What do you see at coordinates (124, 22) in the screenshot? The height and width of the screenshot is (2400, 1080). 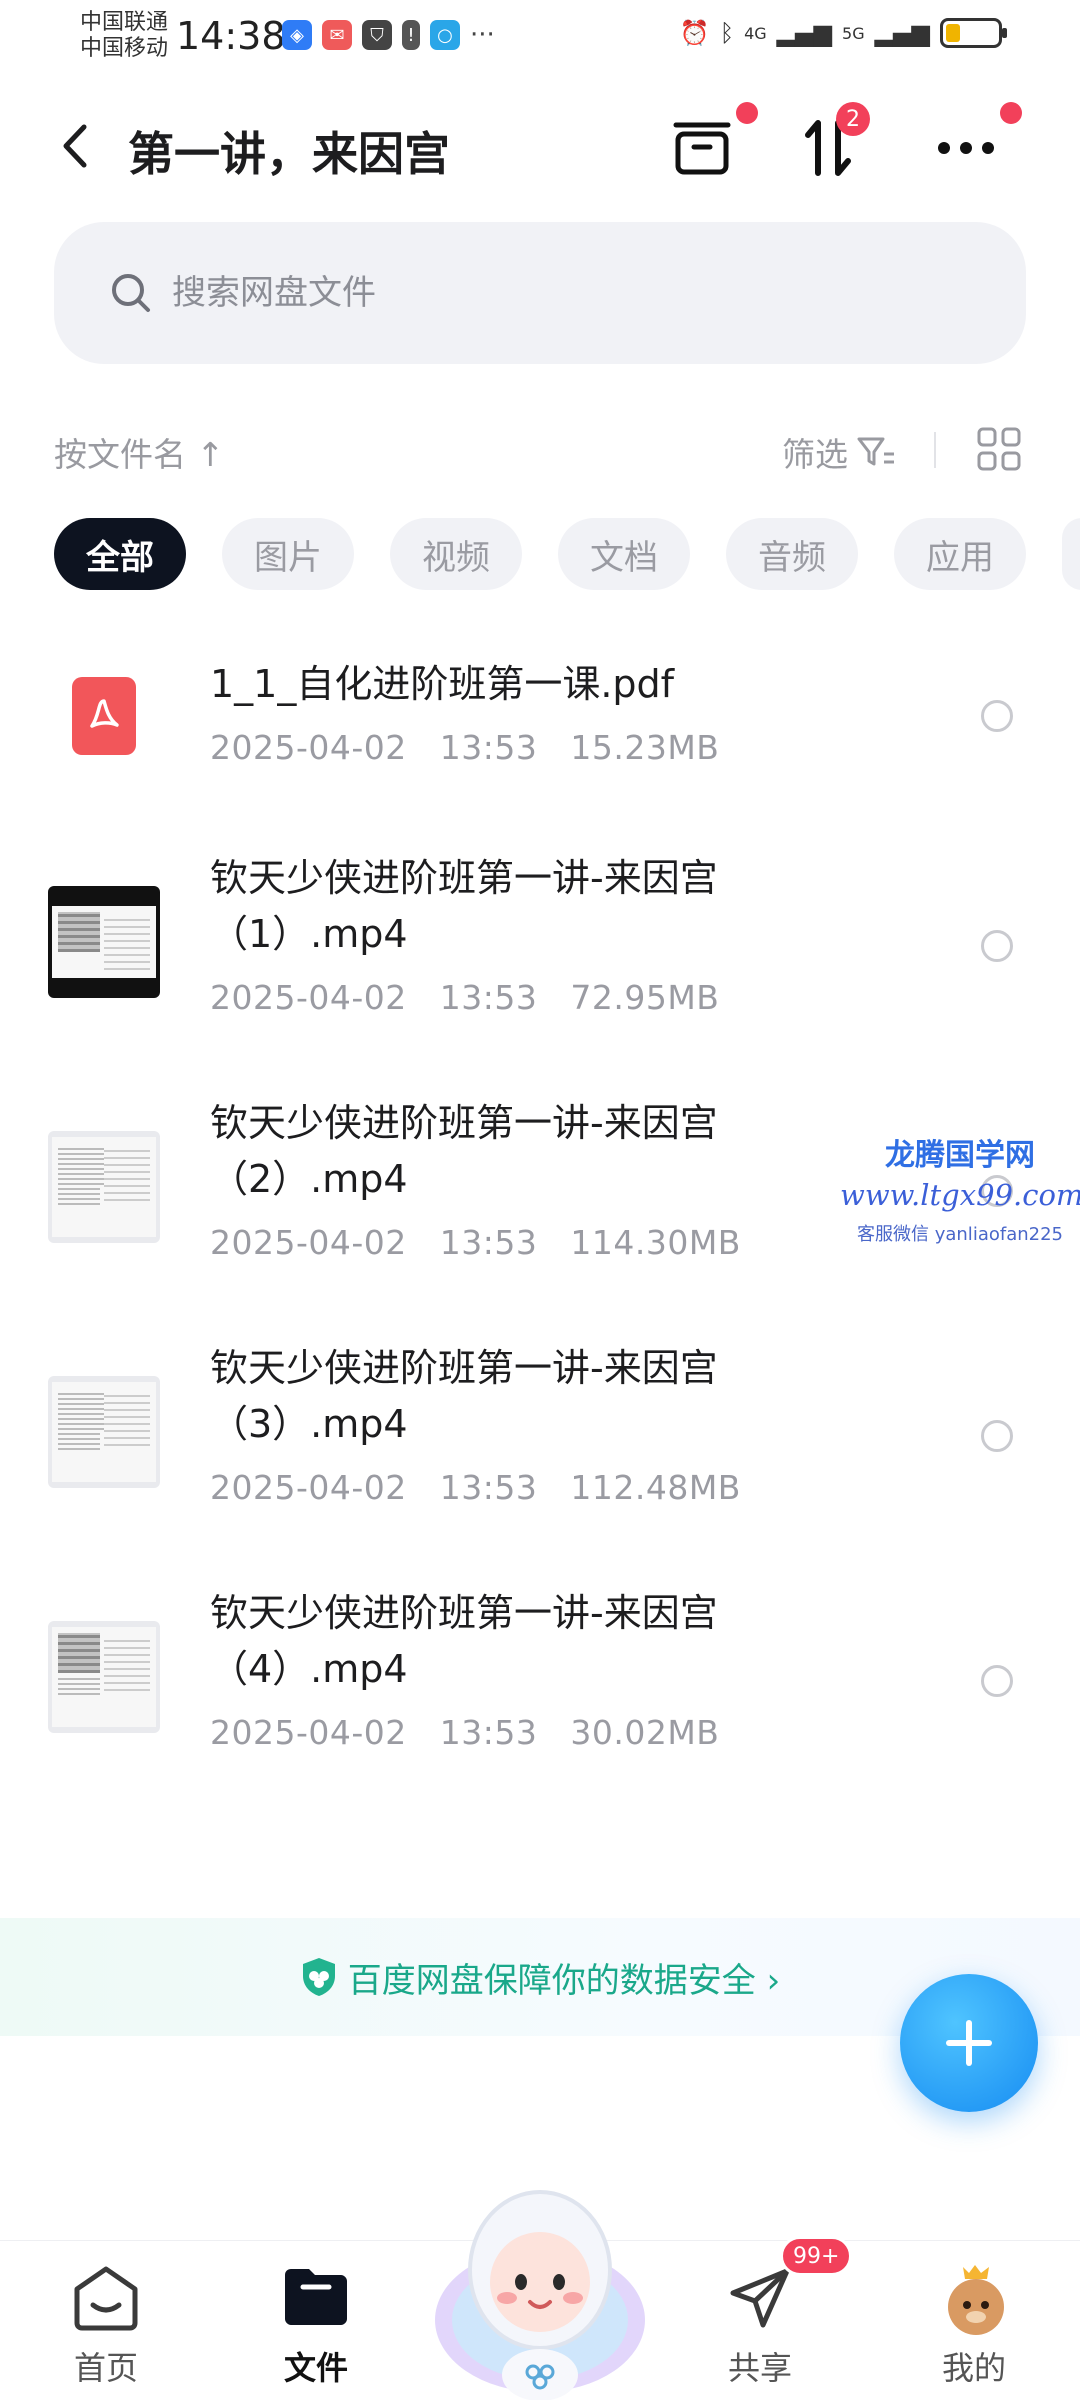 I see `carrier-1: 中国联通` at bounding box center [124, 22].